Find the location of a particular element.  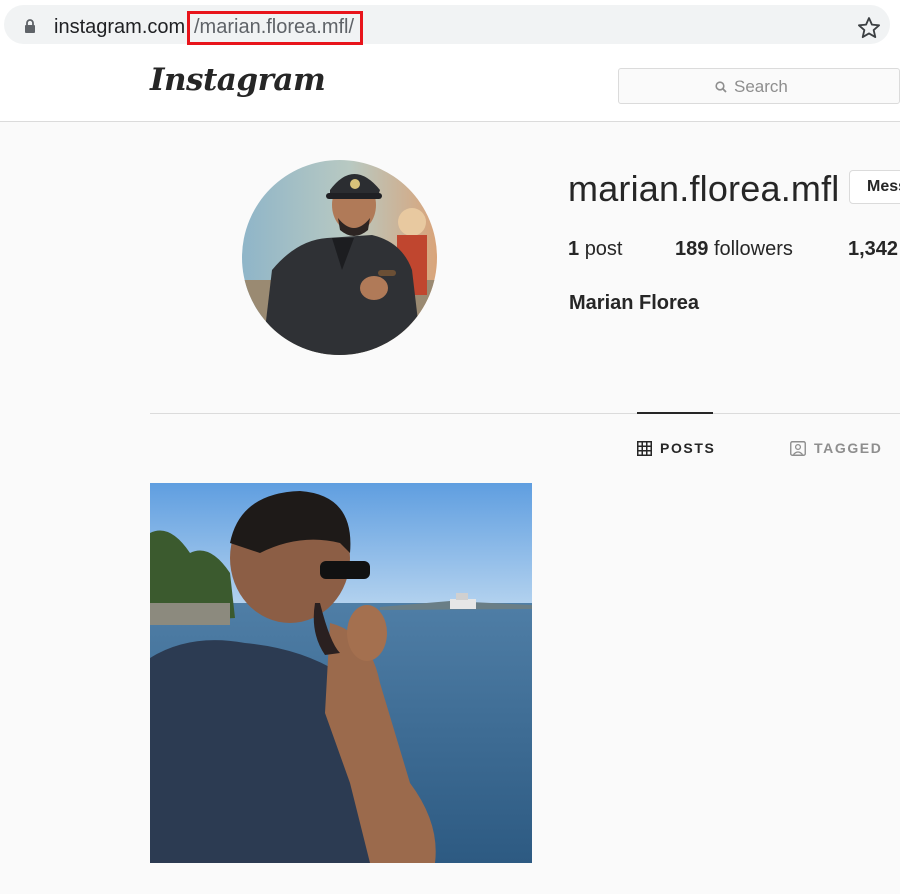

lock-icon is located at coordinates (30, 26).